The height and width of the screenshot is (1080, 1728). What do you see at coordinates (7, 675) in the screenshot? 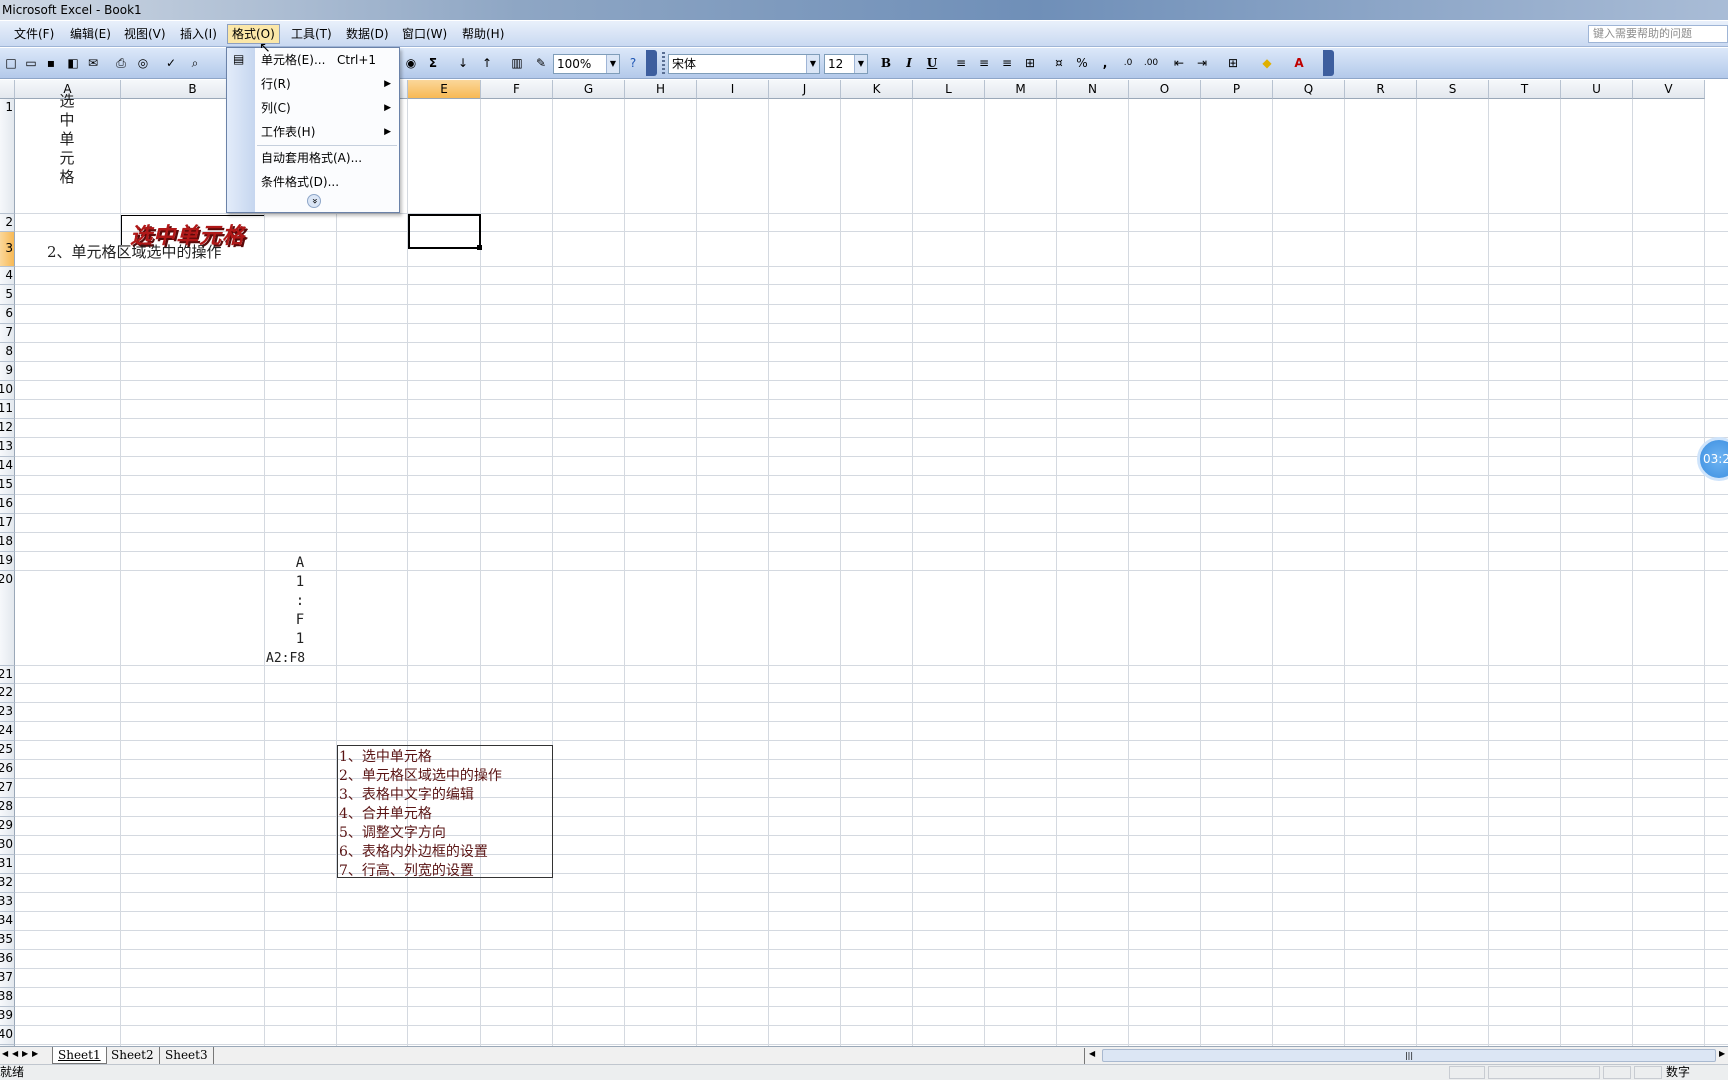
I see `row-header-21: 21` at bounding box center [7, 675].